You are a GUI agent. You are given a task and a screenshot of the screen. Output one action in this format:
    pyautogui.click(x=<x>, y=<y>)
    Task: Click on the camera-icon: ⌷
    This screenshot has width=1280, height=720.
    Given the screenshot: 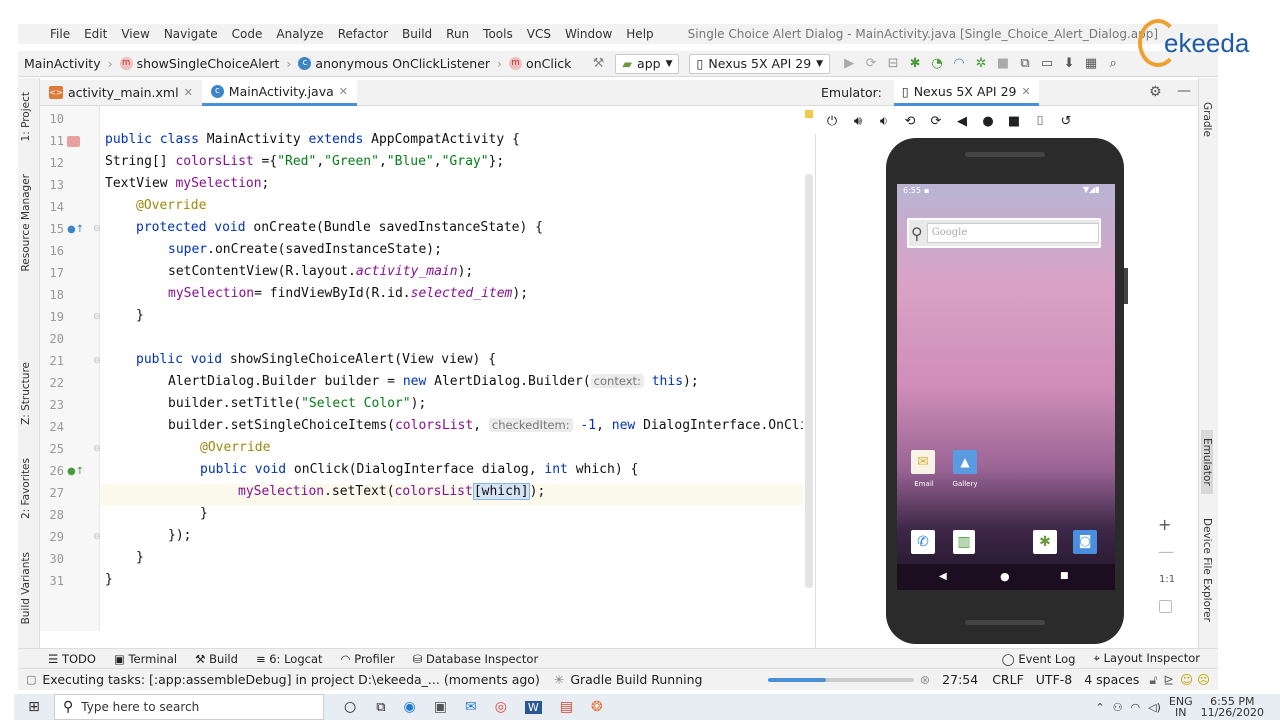 What is the action you would take?
    pyautogui.click(x=1040, y=121)
    